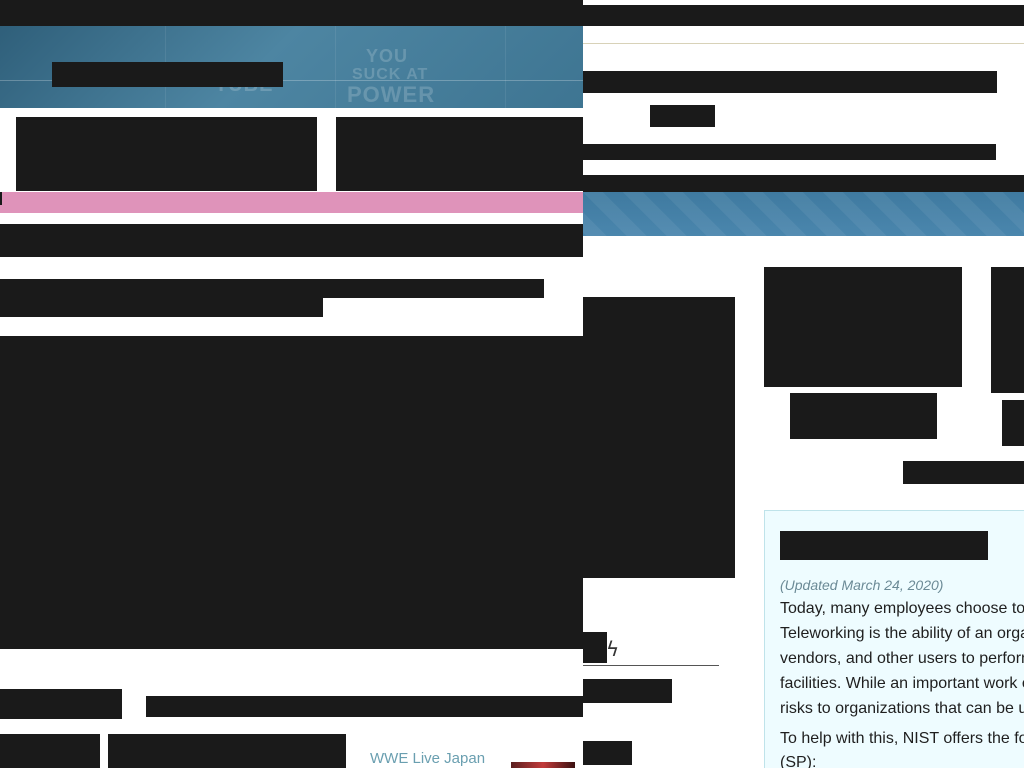 Image resolution: width=1024 pixels, height=768 pixels. What do you see at coordinates (167, 74) in the screenshot?
I see `hero-title-redacted` at bounding box center [167, 74].